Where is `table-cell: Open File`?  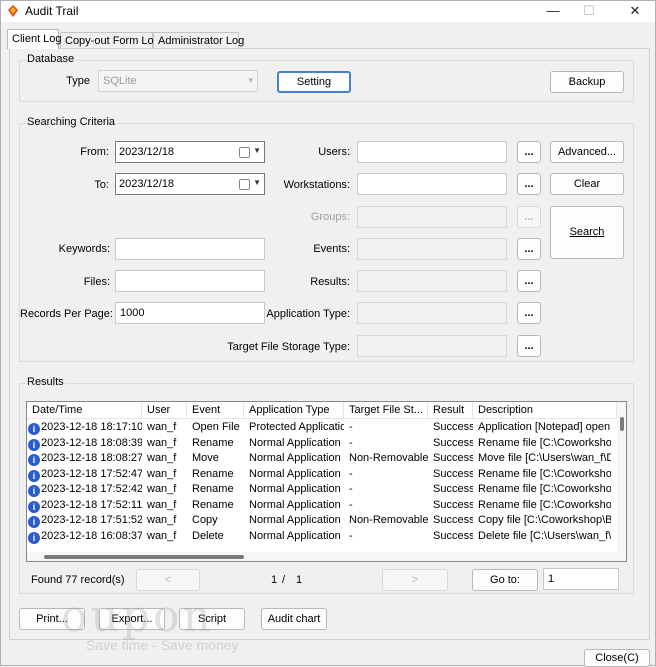
table-cell: Open File is located at coordinates (215, 427).